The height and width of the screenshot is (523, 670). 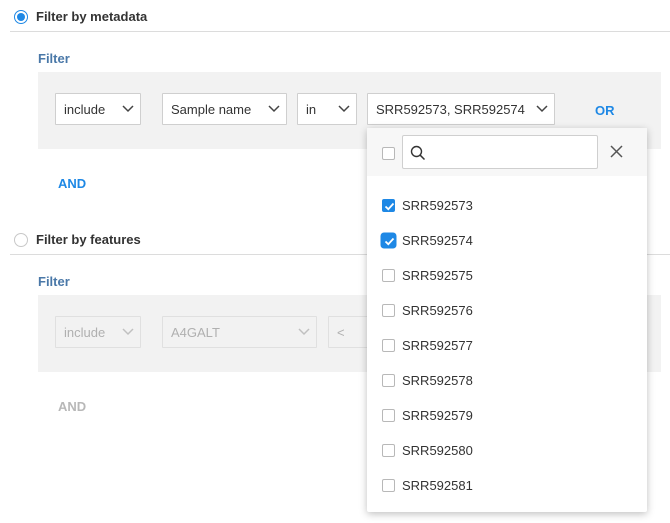 I want to click on option-label: SRR592579, so click(x=437, y=415).